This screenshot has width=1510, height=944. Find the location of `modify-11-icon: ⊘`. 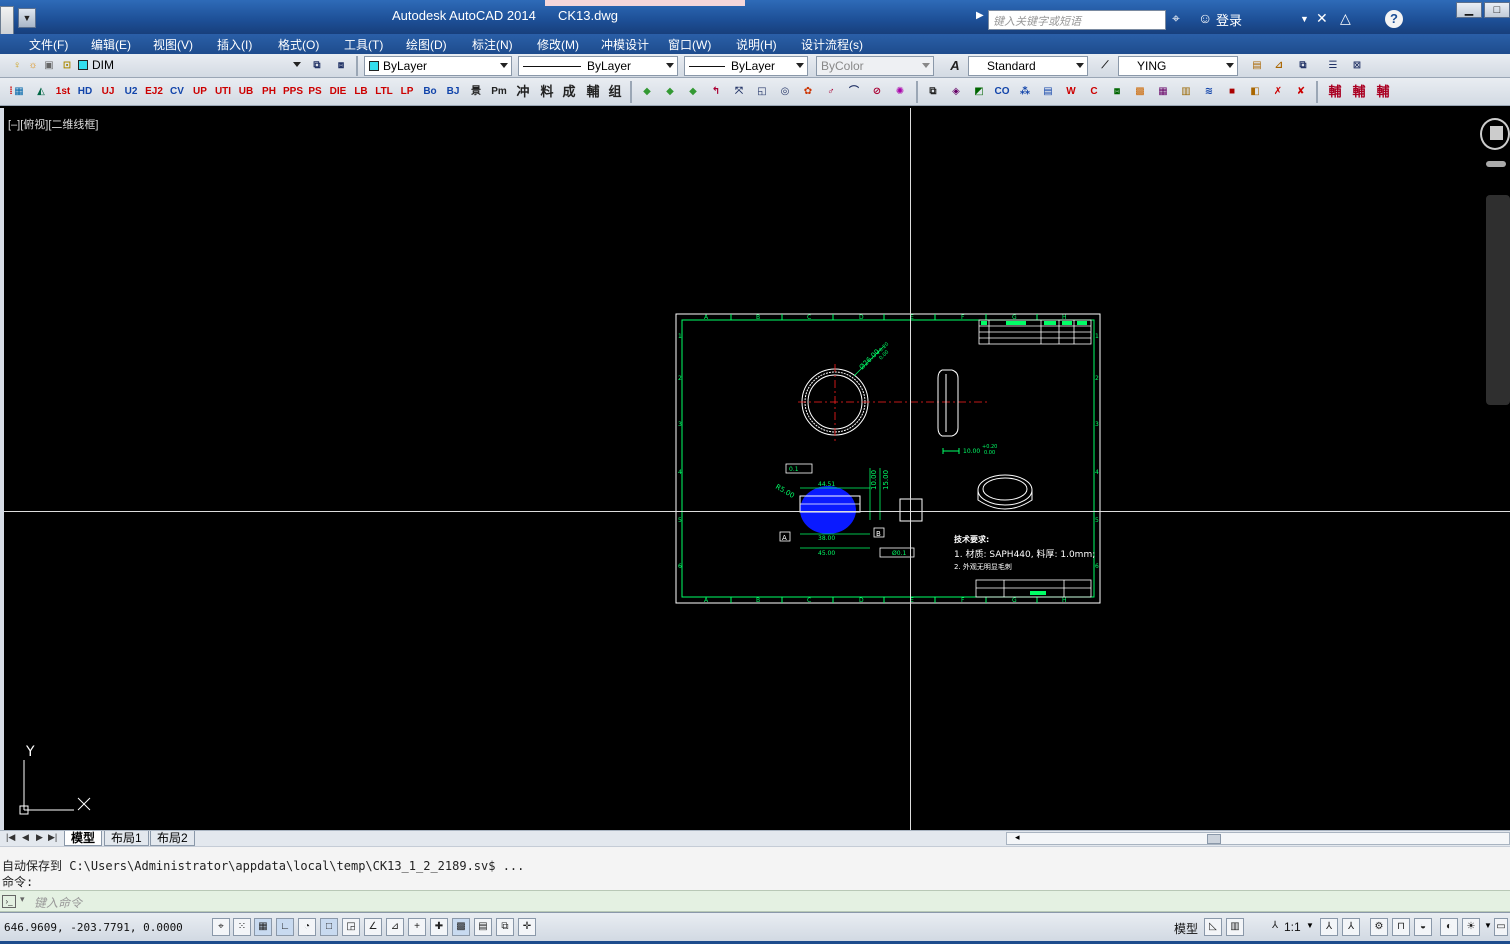

modify-11-icon: ⊘ is located at coordinates (877, 92).